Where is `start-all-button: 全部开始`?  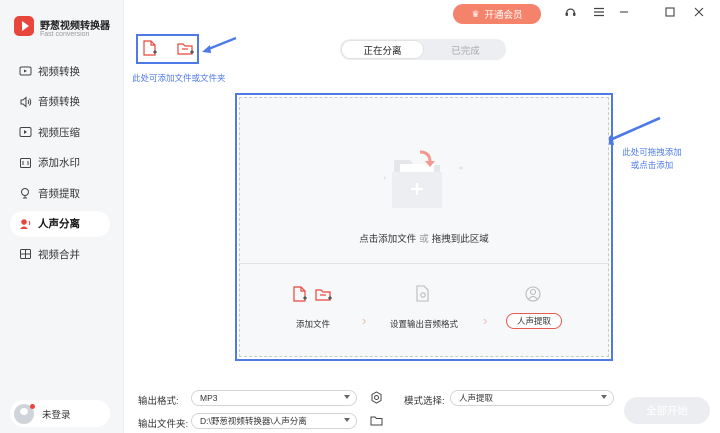 start-all-button: 全部开始 is located at coordinates (667, 410).